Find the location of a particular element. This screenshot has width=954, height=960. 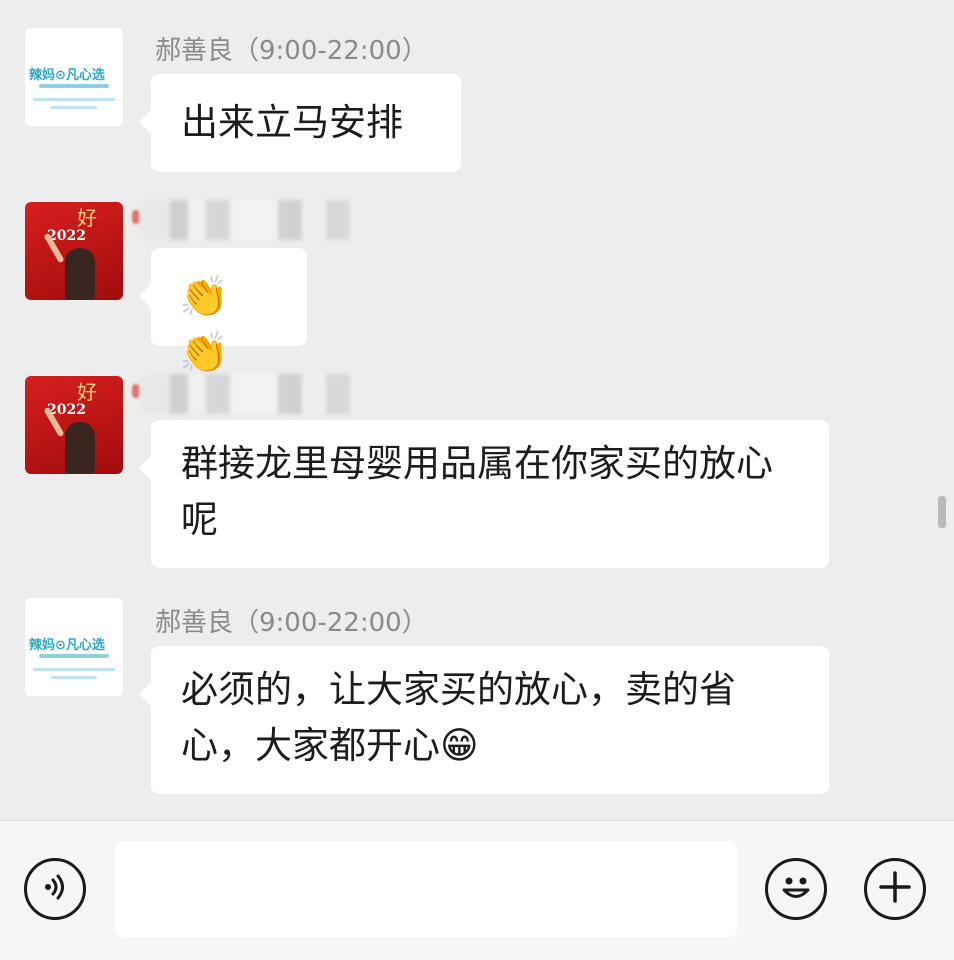

emoji-icon is located at coordinates (796, 889).